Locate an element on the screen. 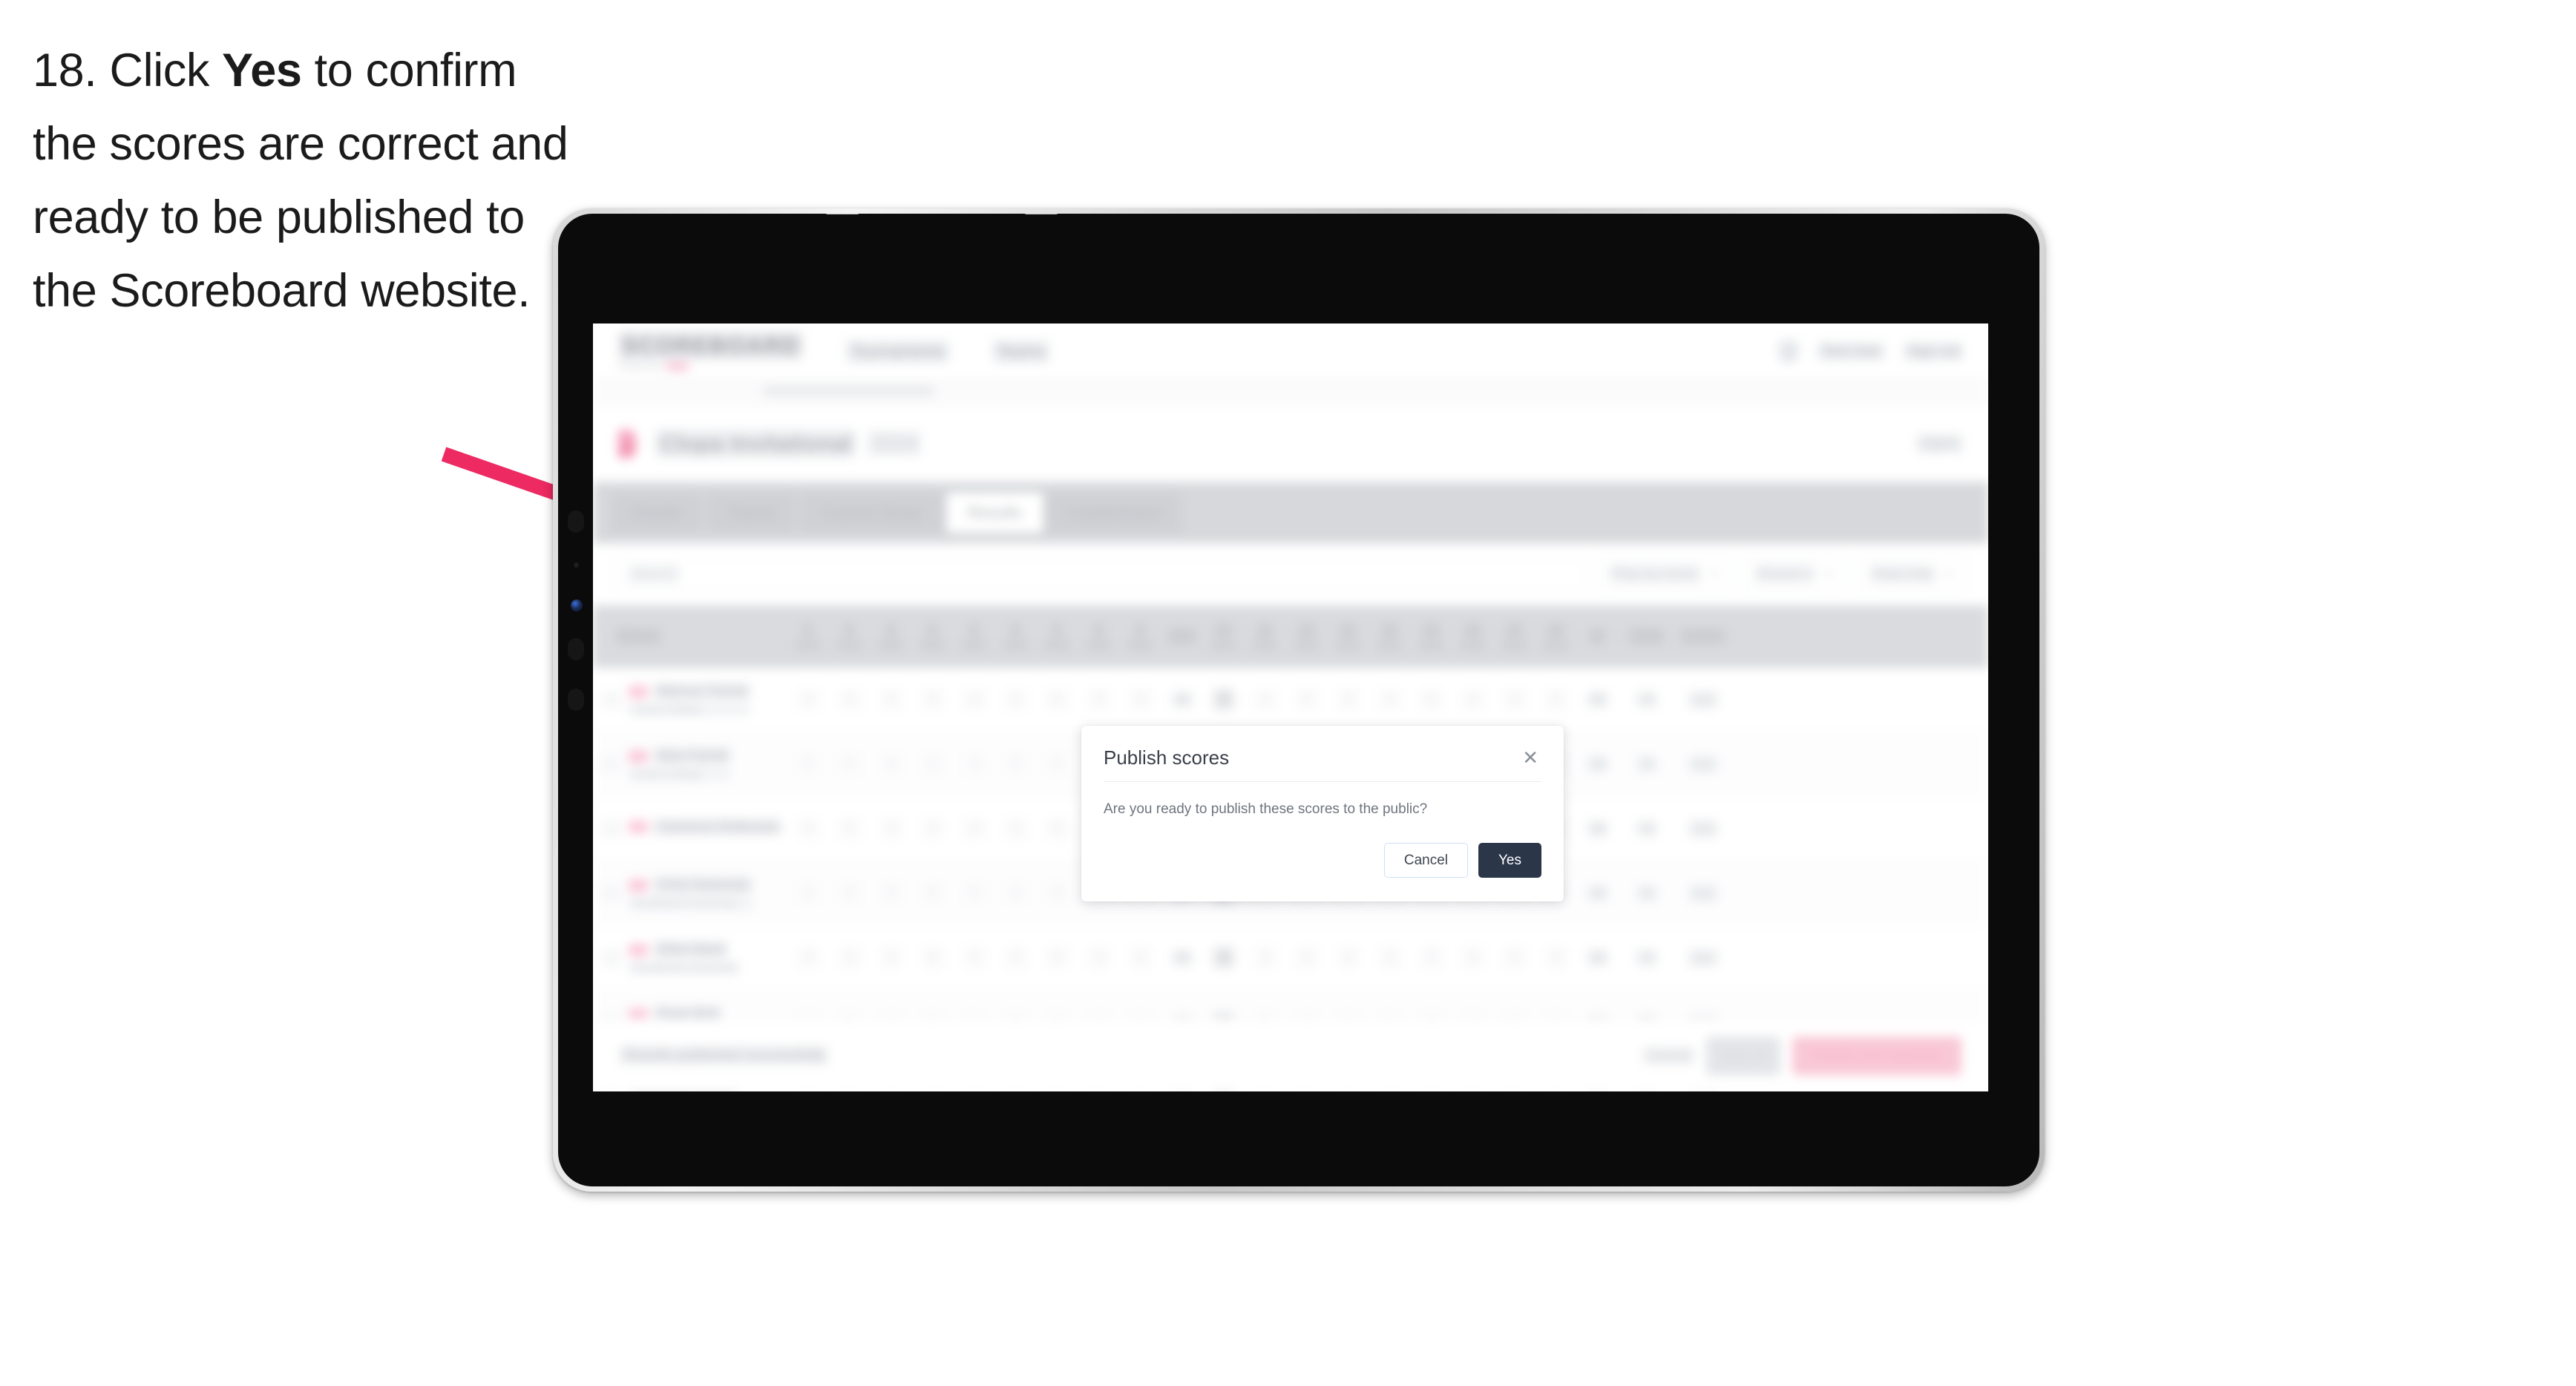  brand-block: SCOREBOARD Powered by TAG is located at coordinates (710, 351).